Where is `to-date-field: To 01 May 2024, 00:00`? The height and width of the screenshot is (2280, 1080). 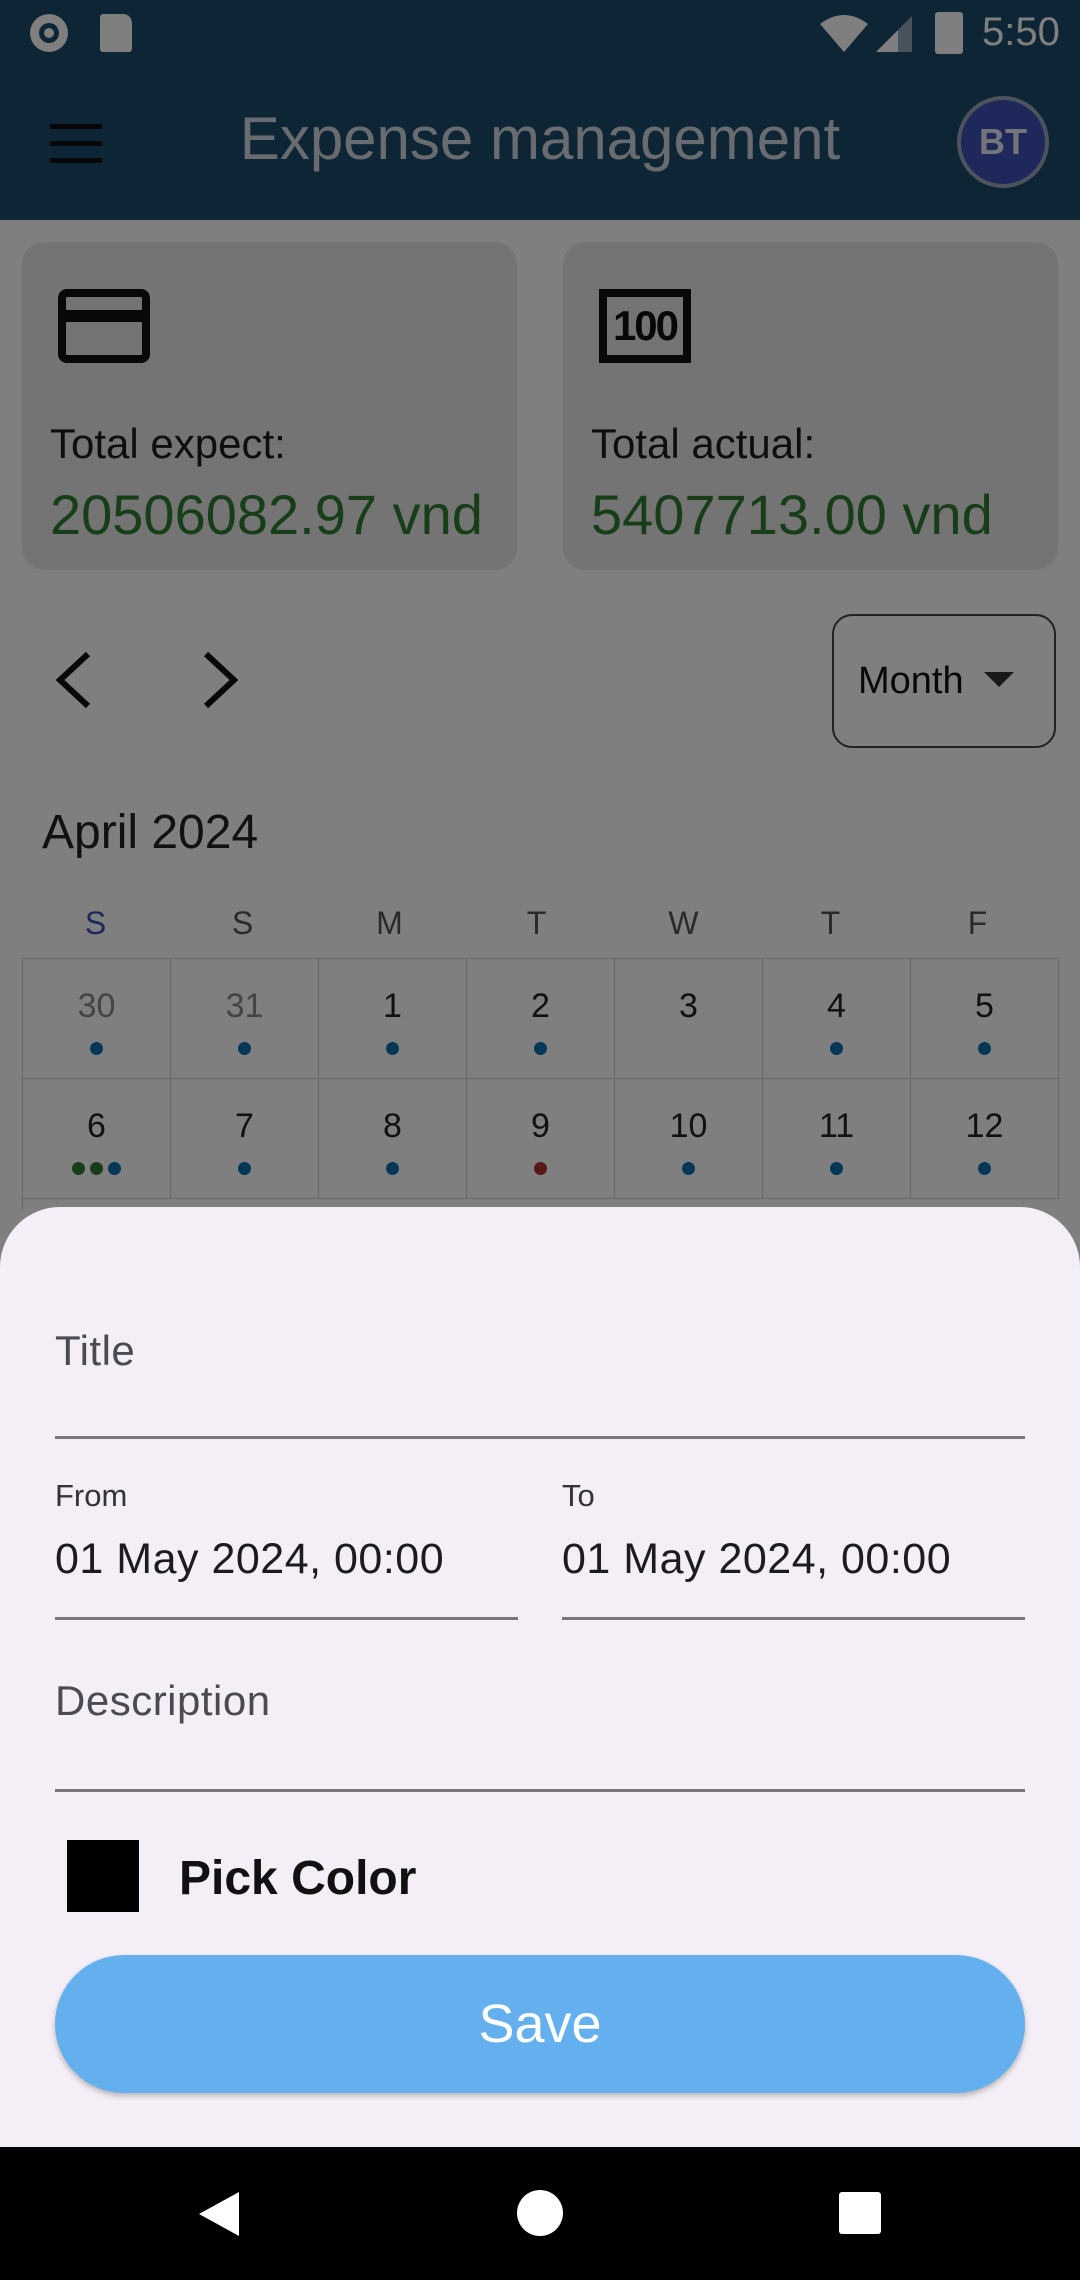 to-date-field: To 01 May 2024, 00:00 is located at coordinates (793, 1545).